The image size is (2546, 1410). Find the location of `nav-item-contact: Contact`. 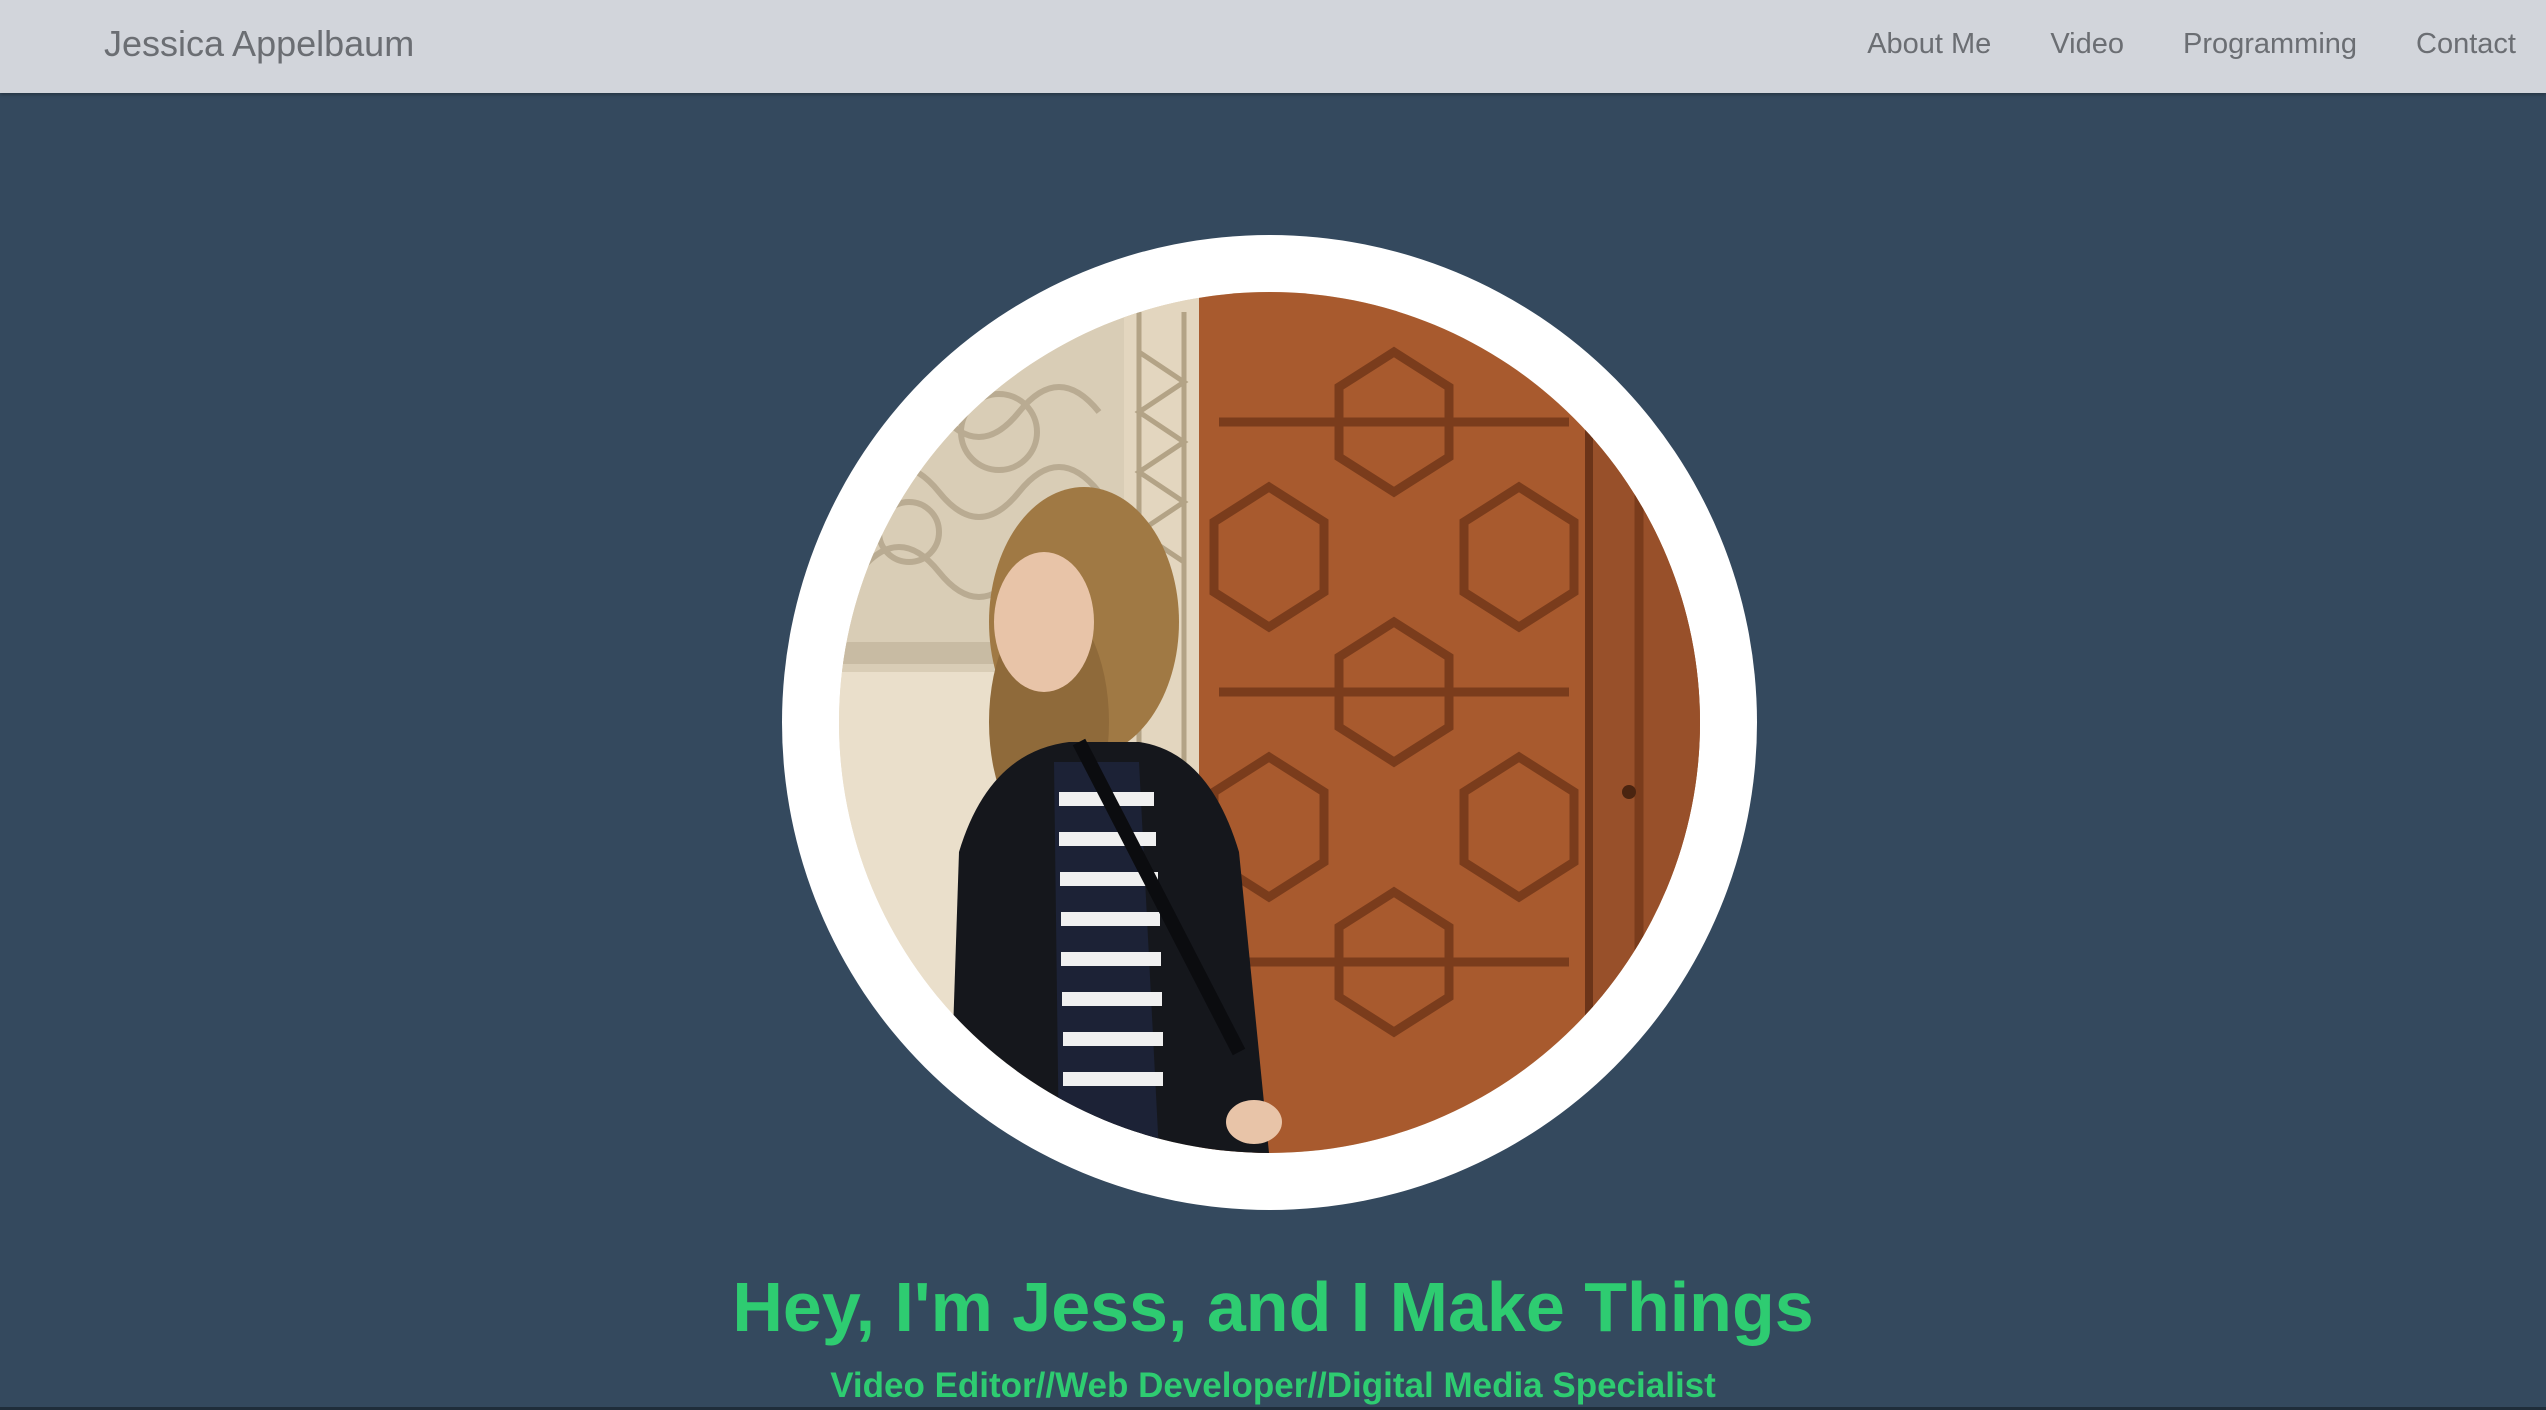

nav-item-contact: Contact is located at coordinates (2466, 44).